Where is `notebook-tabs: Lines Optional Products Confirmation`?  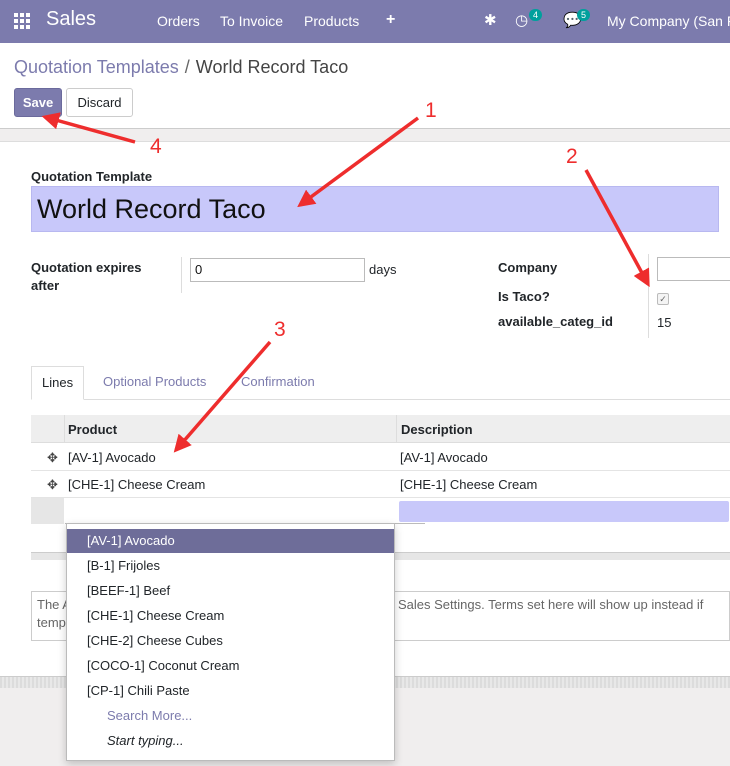
notebook-tabs: Lines Optional Products Confirmation is located at coordinates (380, 383).